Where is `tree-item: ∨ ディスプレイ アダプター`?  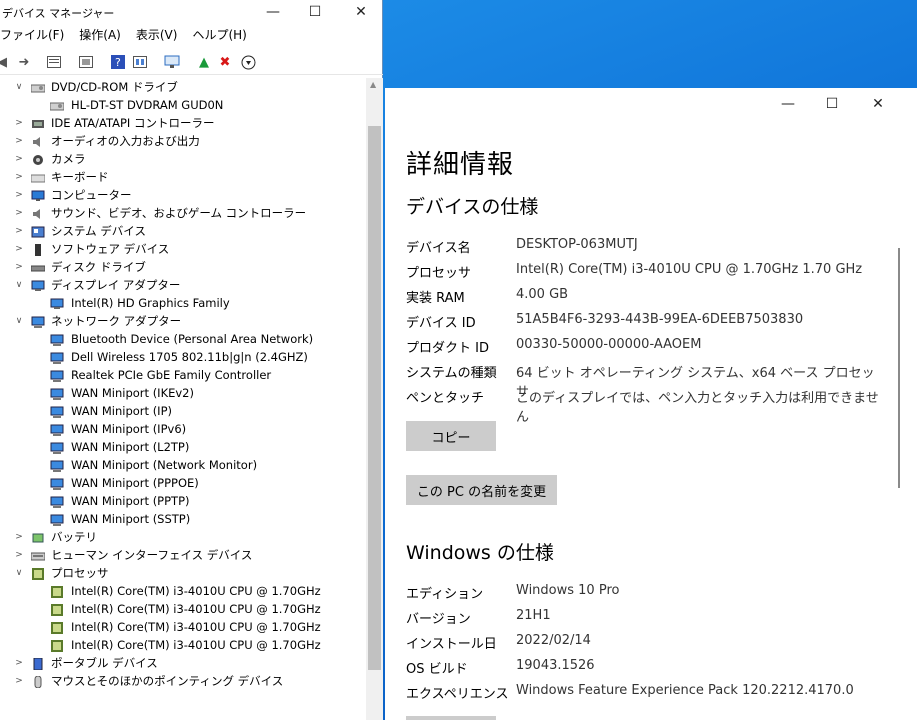
tree-item: ∨ ディスプレイ アダプター is located at coordinates (183, 285).